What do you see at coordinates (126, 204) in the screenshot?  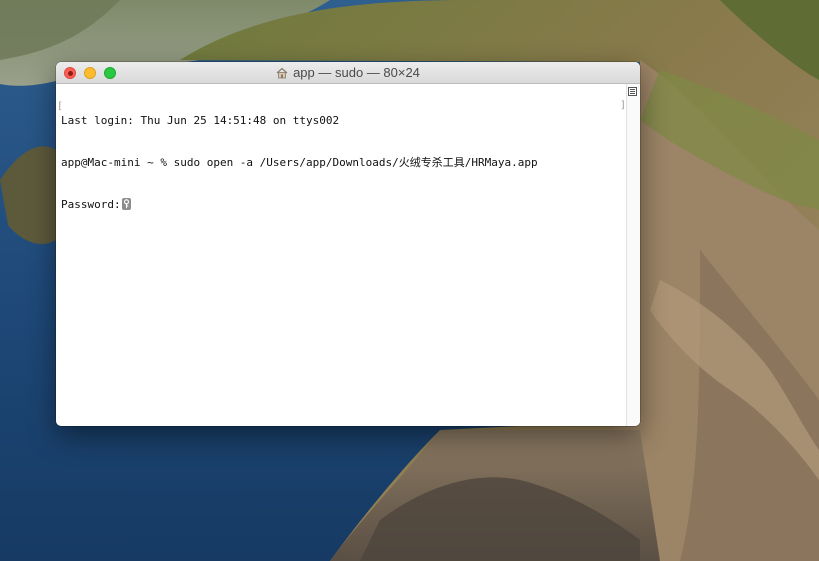 I see `password-key-icon` at bounding box center [126, 204].